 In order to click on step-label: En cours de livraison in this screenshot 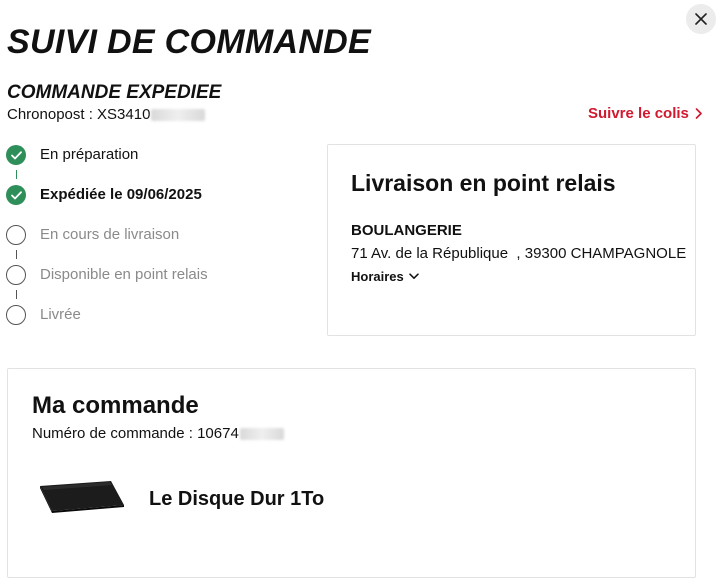, I will do `click(110, 234)`.